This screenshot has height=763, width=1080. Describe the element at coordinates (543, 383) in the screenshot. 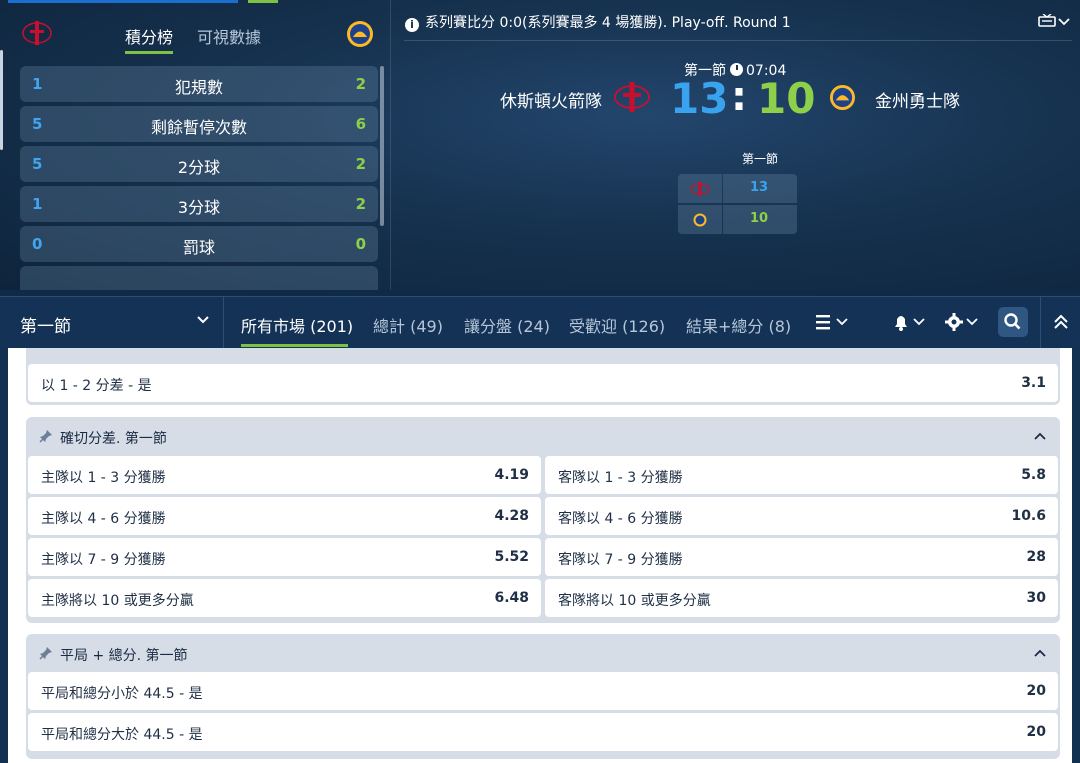

I see `odd-button: 以 1 - 2 分差 - 是 3.1` at that location.